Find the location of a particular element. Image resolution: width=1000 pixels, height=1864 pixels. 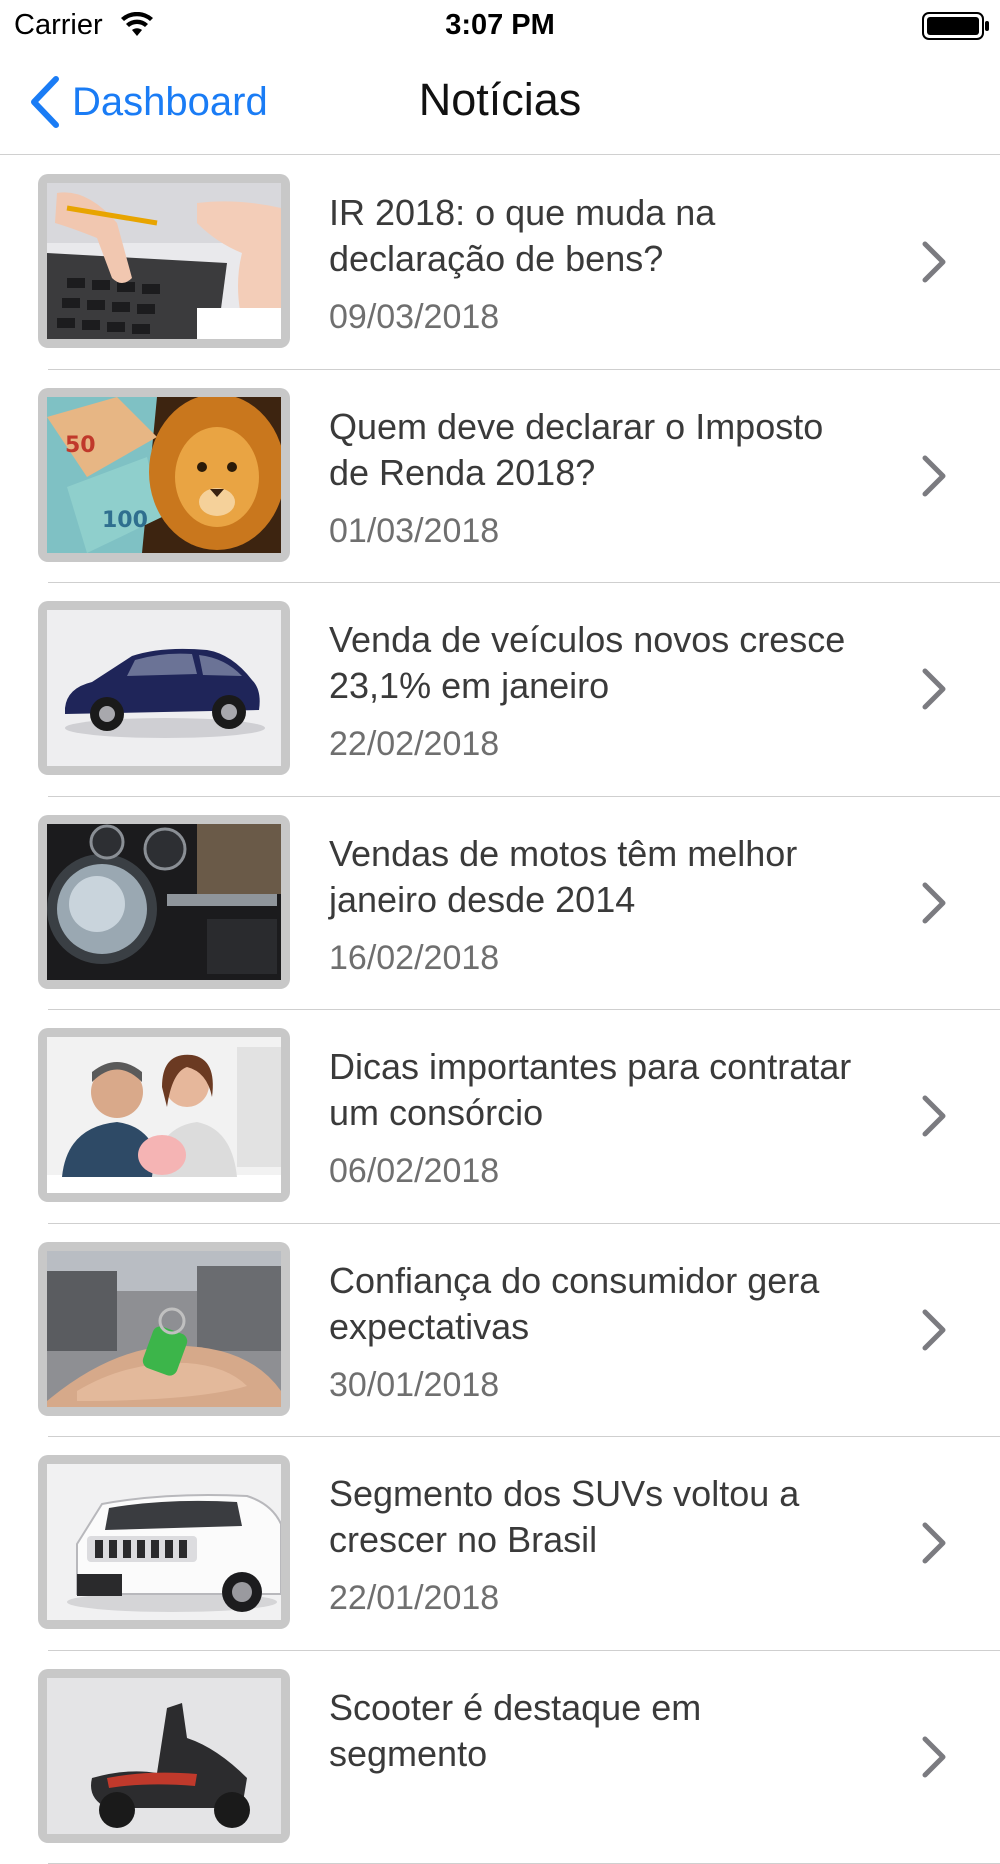

couple-piggy-bank-image is located at coordinates (164, 1115).